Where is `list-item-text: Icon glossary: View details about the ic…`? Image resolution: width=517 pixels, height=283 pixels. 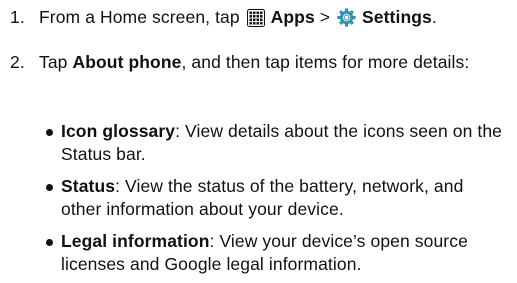 list-item-text: Icon glossary: View details about the ic… is located at coordinates (283, 143).